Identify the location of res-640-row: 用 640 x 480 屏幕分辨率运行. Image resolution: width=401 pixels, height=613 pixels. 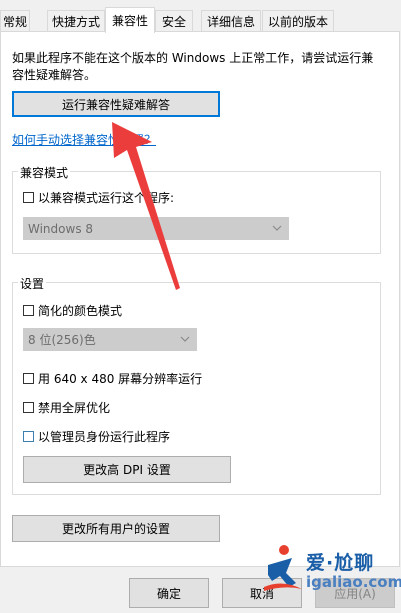
(112, 378).